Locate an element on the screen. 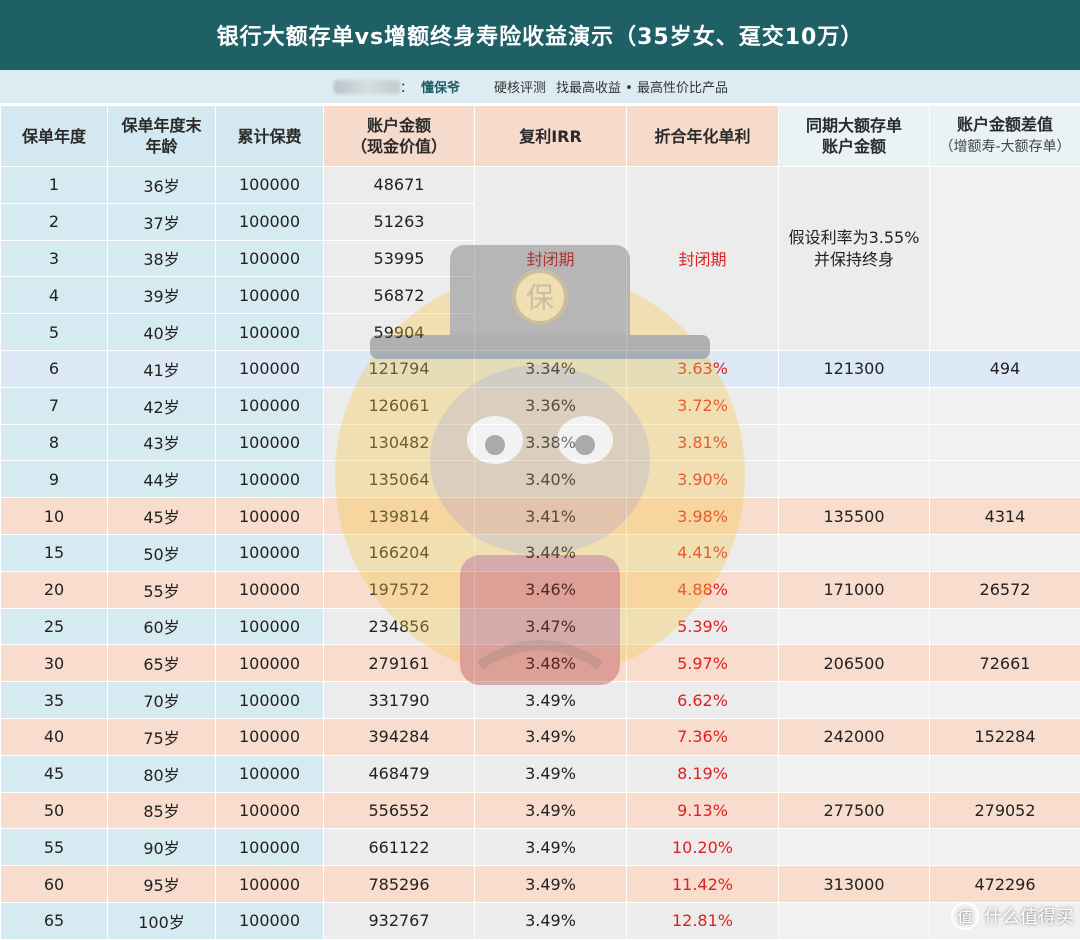 The image size is (1080, 940). cell-year: 3 is located at coordinates (54, 258).